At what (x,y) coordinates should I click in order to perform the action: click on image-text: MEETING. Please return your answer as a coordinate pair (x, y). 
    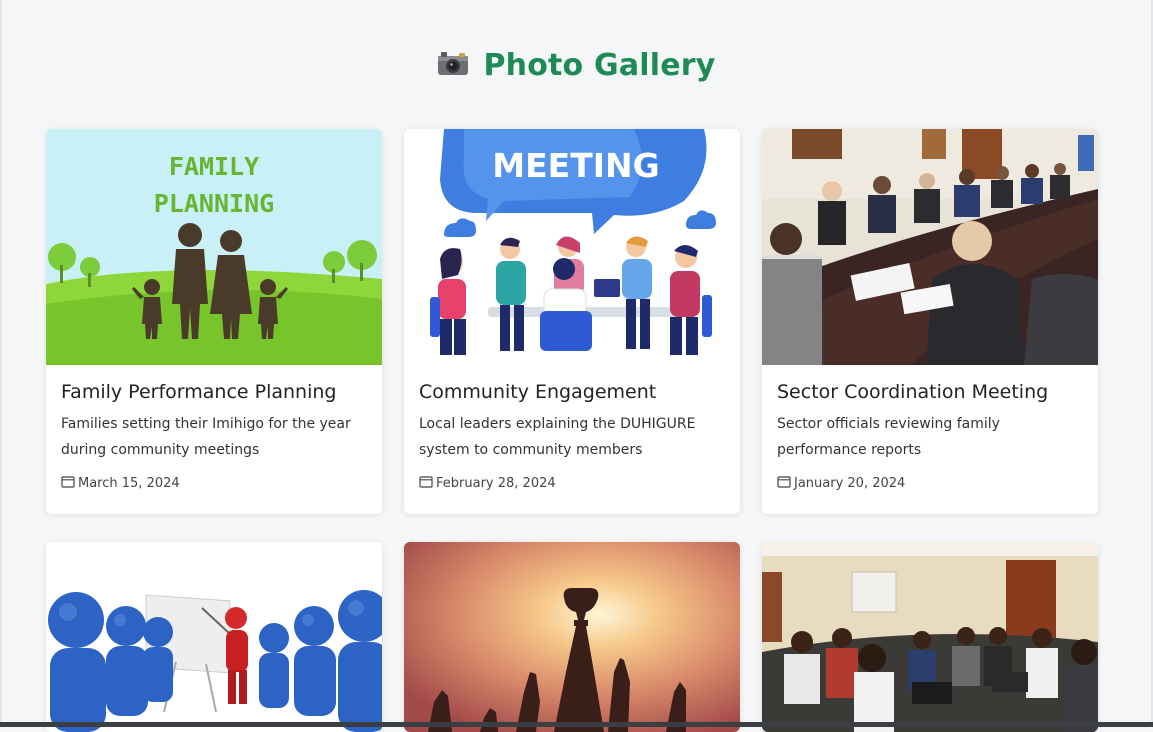
    Looking at the image, I should click on (575, 165).